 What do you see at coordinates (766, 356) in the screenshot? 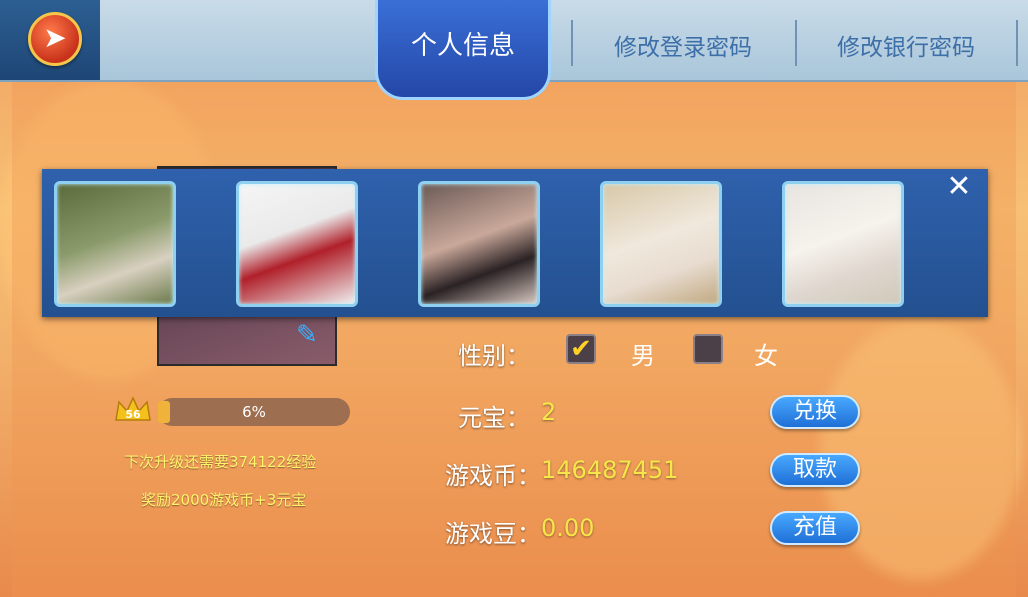
I see `gender-female-label: 女` at bounding box center [766, 356].